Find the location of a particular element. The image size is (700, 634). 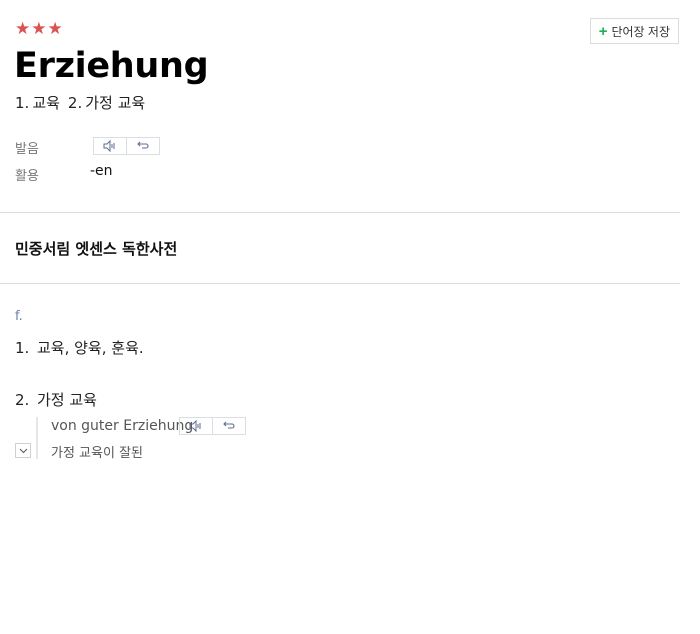

chevron-down-icon is located at coordinates (23, 450).